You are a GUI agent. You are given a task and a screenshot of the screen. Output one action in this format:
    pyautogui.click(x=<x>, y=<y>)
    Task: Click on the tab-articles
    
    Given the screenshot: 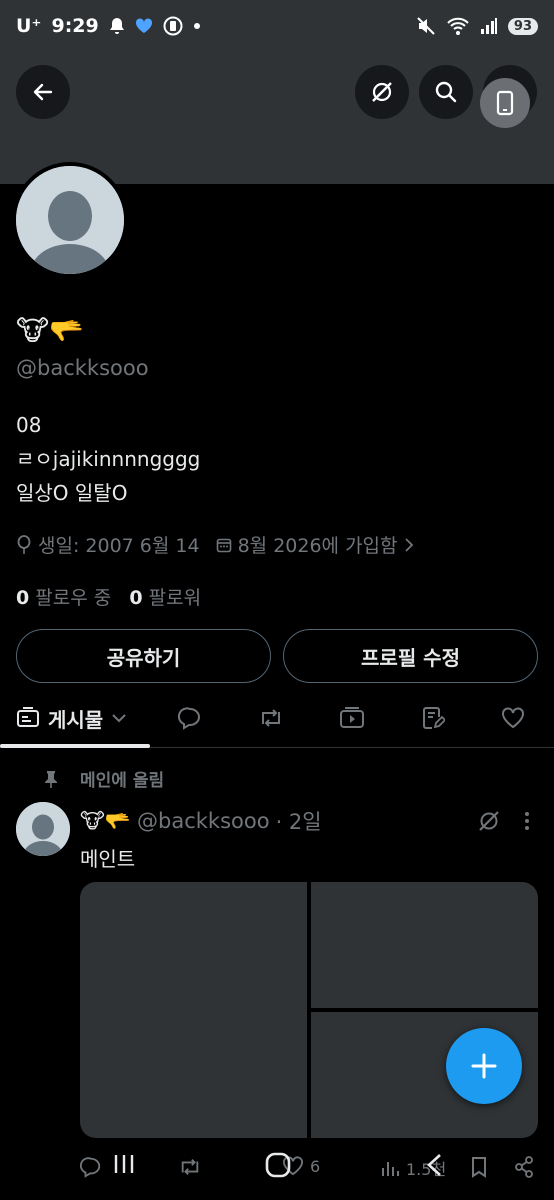 What is the action you would take?
    pyautogui.click(x=433, y=718)
    